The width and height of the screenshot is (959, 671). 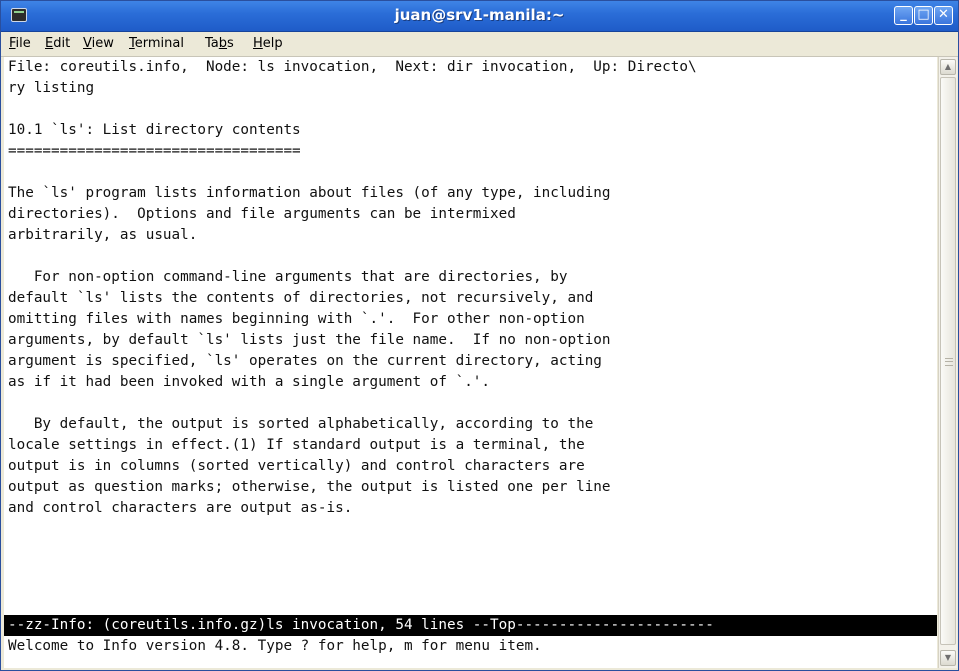 I want to click on grip-icon, so click(x=949, y=362).